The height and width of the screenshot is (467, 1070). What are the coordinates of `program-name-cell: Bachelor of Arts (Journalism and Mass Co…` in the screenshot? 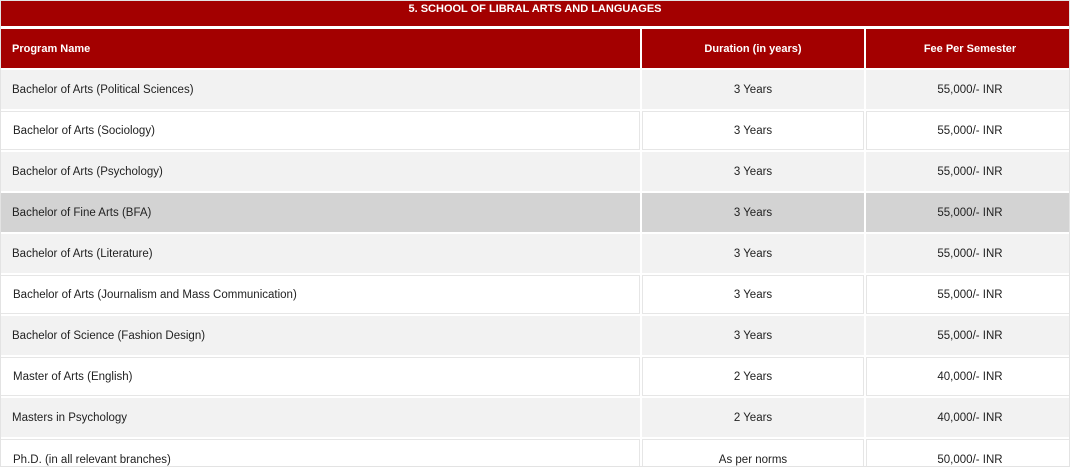 It's located at (320, 294).